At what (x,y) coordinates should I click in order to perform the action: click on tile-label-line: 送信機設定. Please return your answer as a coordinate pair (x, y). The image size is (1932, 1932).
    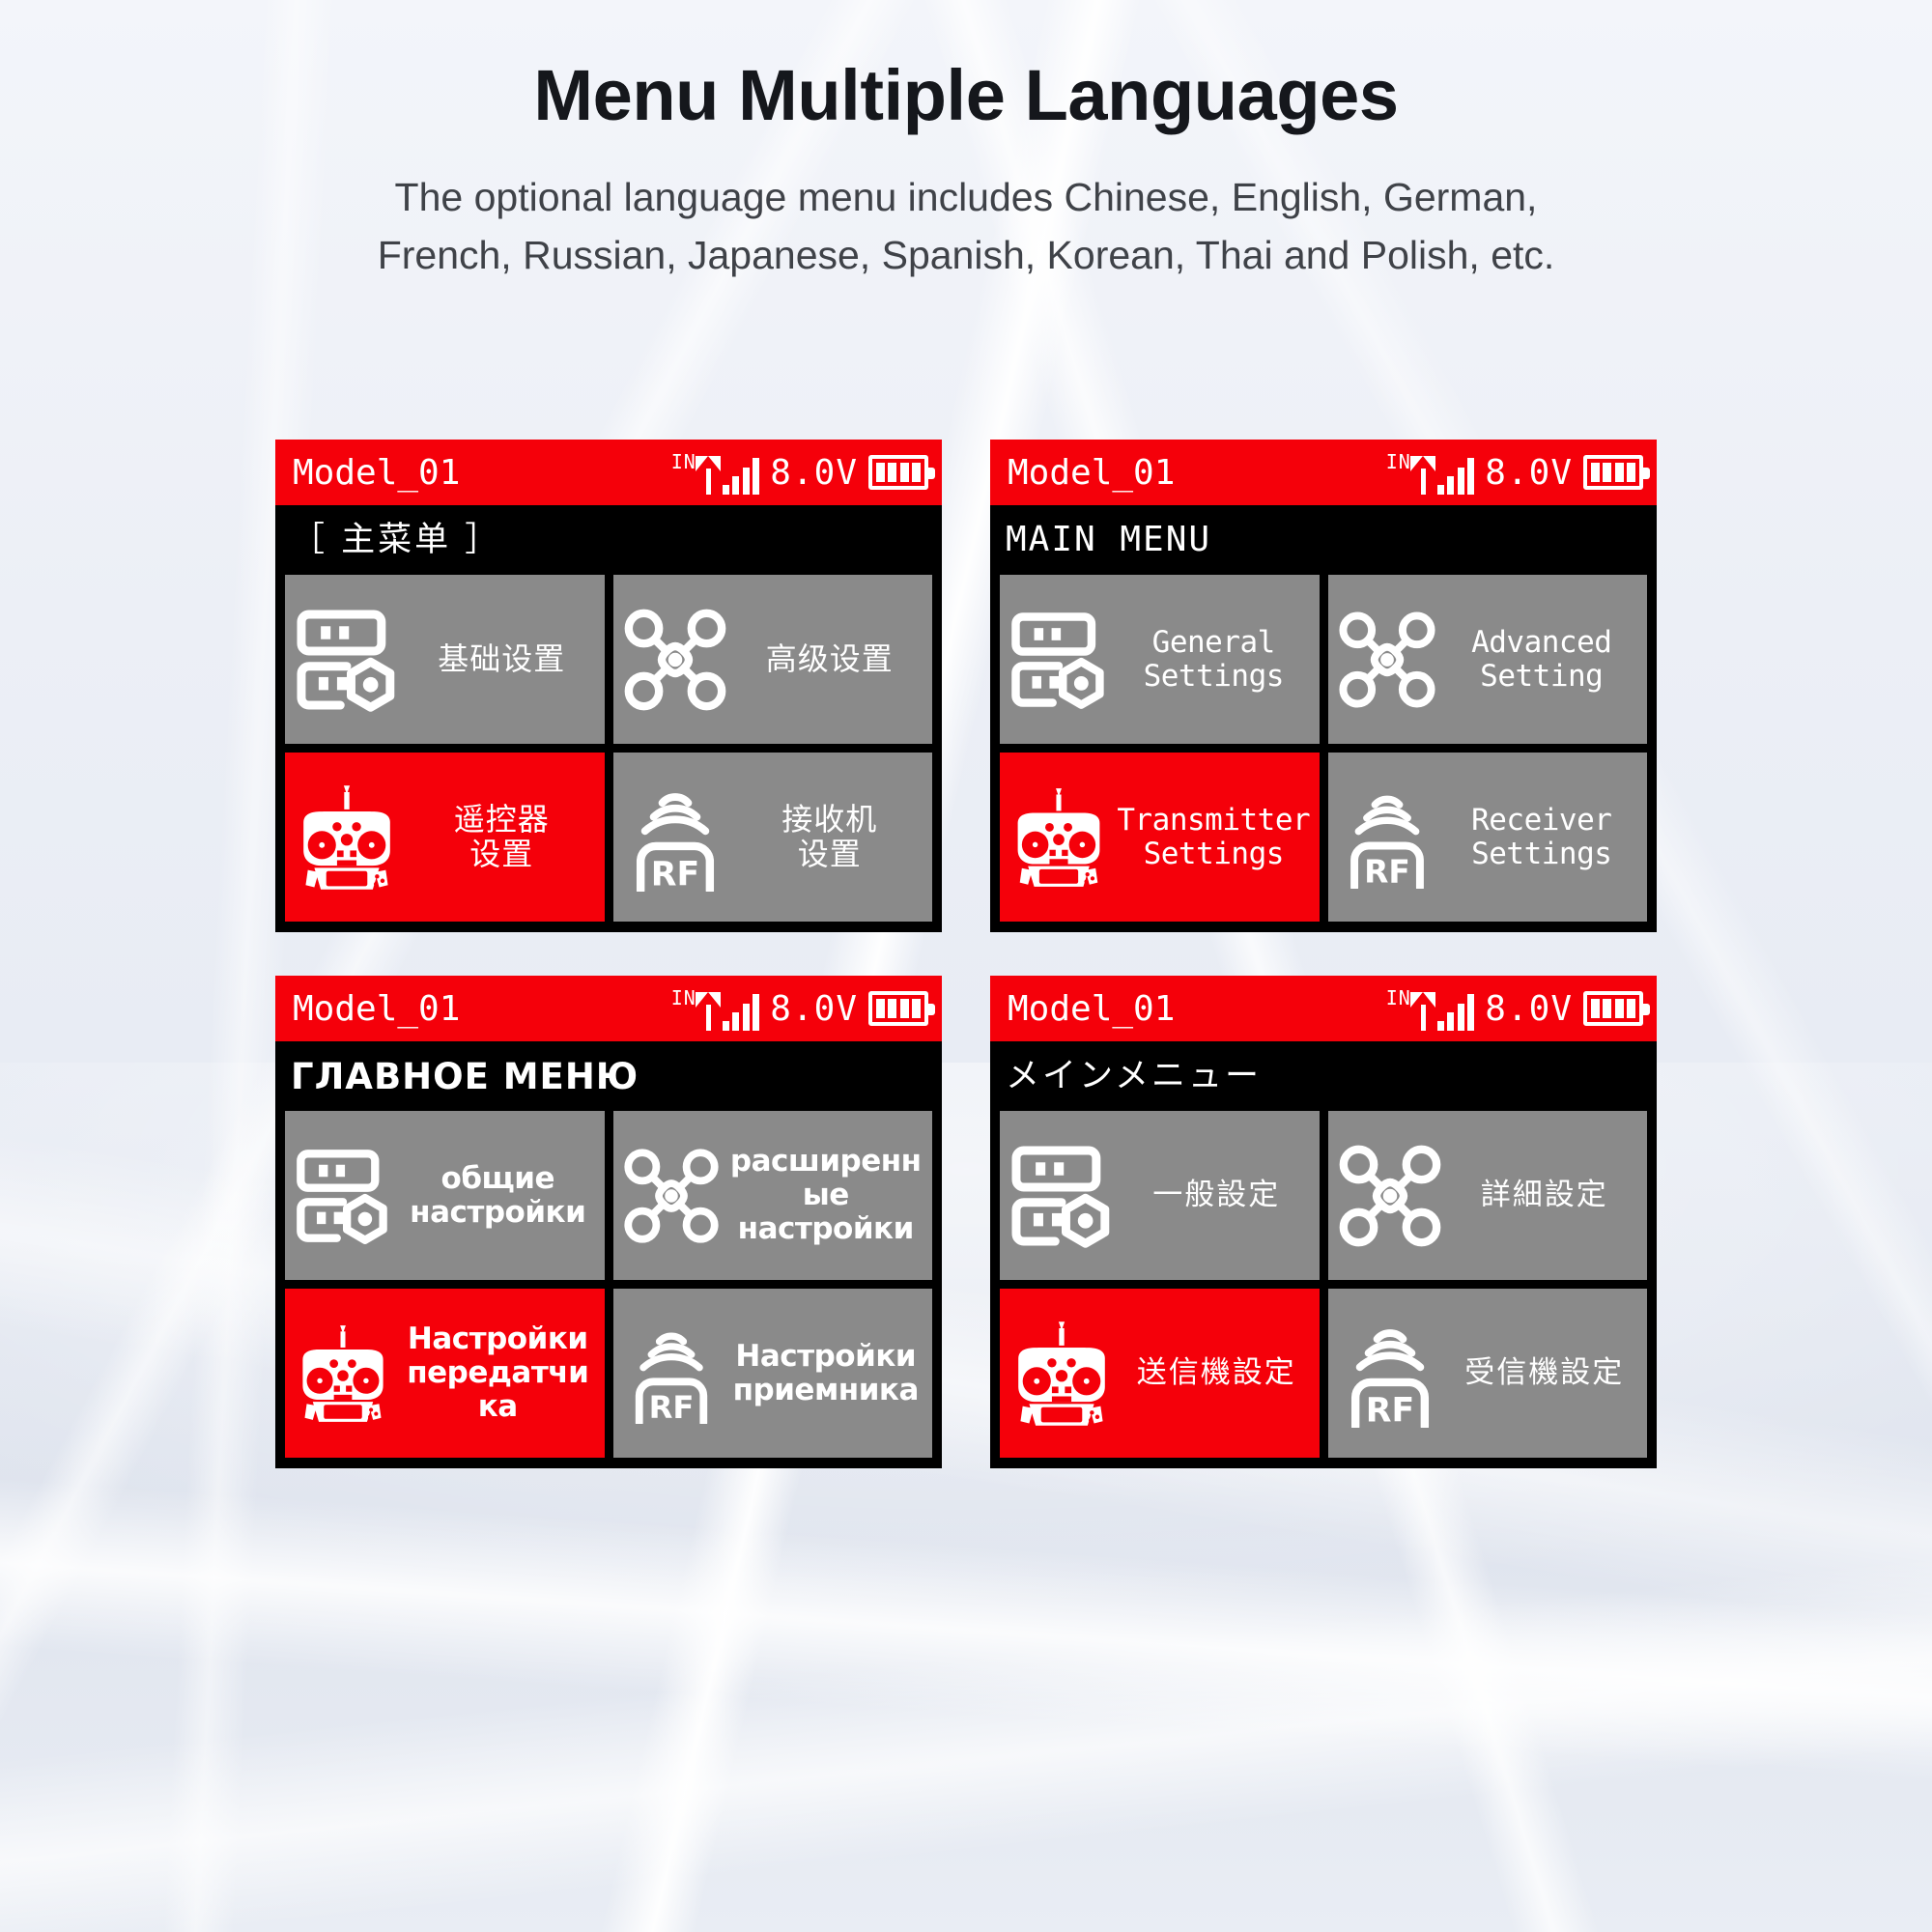
    Looking at the image, I should click on (1216, 1373).